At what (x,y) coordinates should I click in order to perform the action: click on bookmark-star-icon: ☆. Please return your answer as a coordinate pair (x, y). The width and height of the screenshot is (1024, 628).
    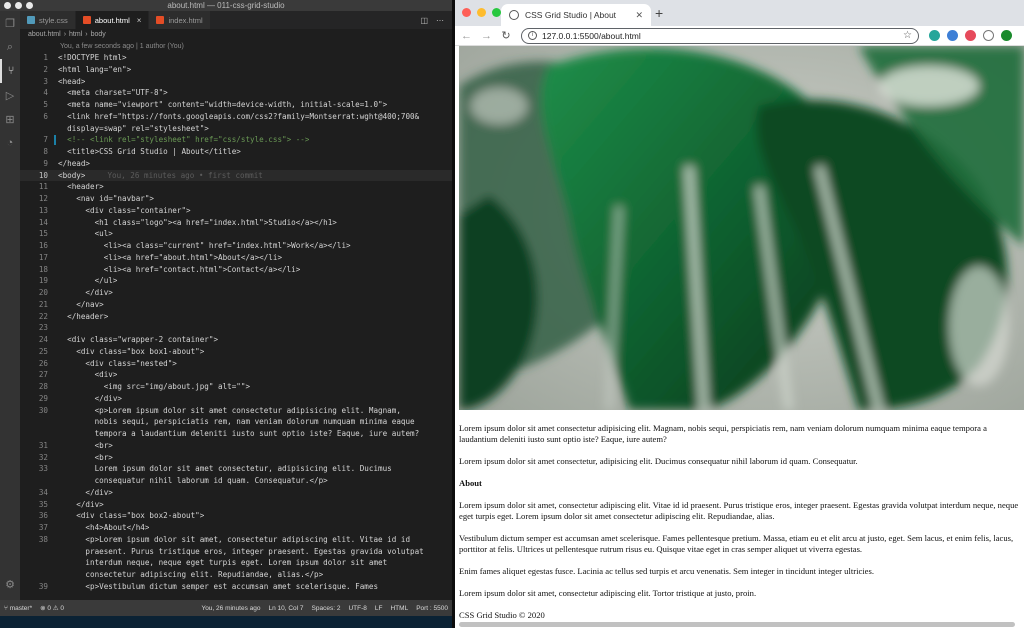
    Looking at the image, I should click on (907, 35).